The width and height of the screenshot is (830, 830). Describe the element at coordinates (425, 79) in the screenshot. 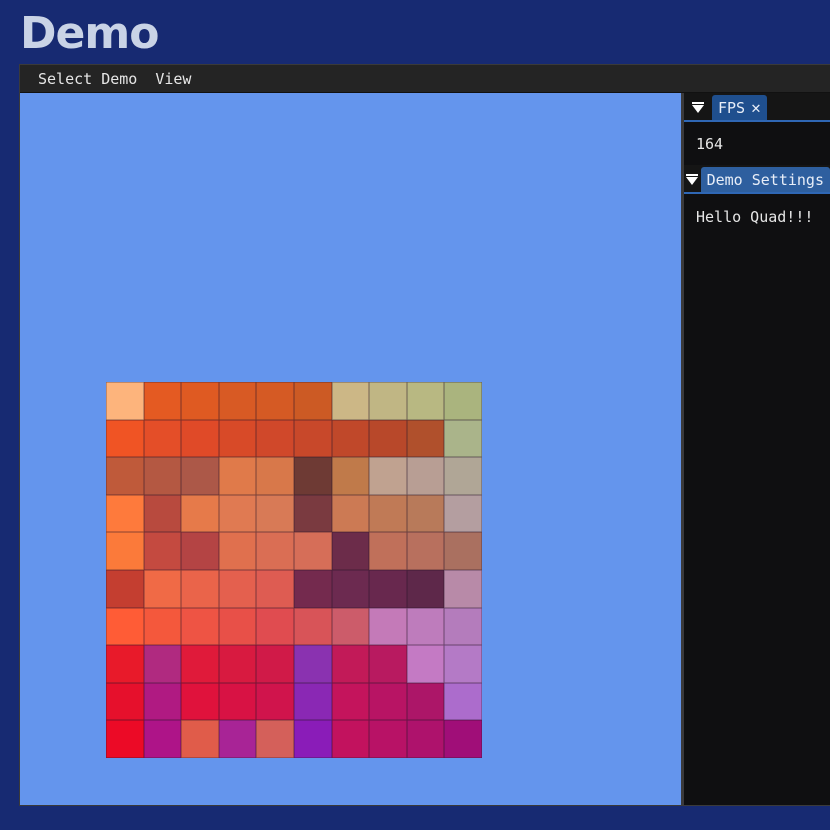

I see `menubar: Select Demo View` at that location.